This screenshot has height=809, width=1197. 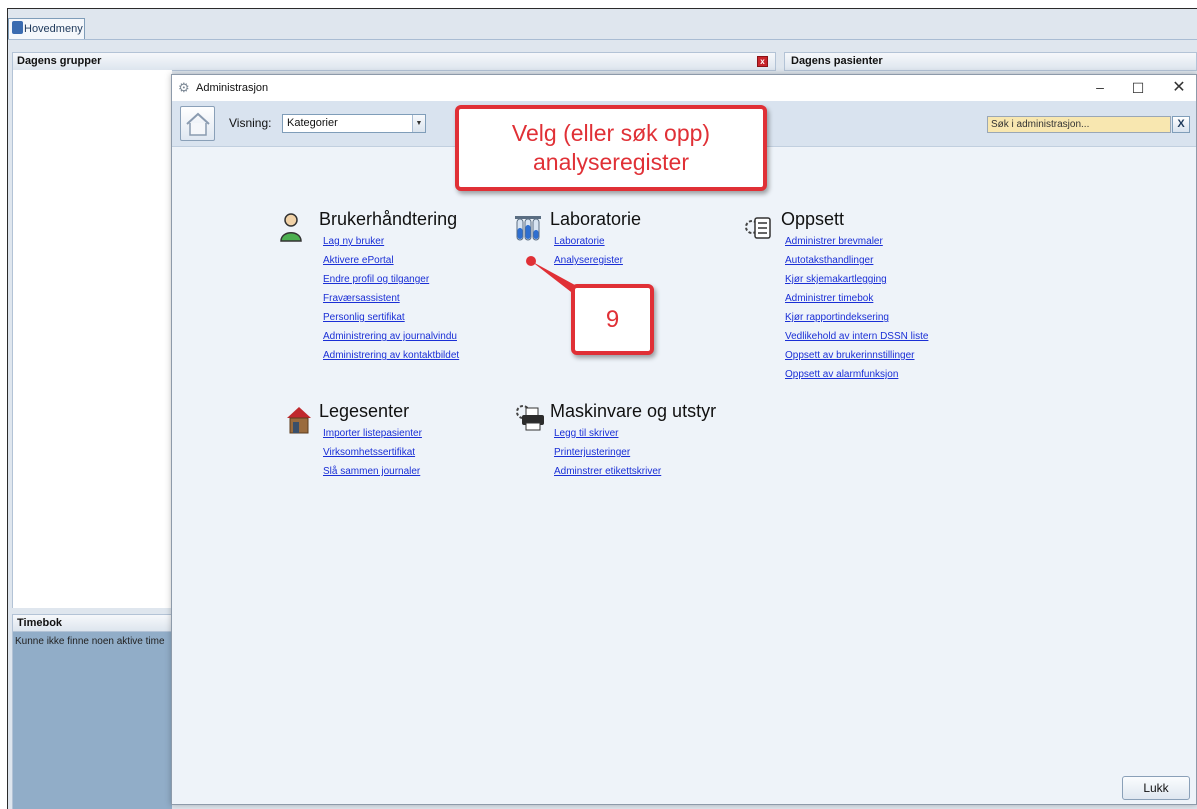 I want to click on home-icon, so click(x=198, y=124).